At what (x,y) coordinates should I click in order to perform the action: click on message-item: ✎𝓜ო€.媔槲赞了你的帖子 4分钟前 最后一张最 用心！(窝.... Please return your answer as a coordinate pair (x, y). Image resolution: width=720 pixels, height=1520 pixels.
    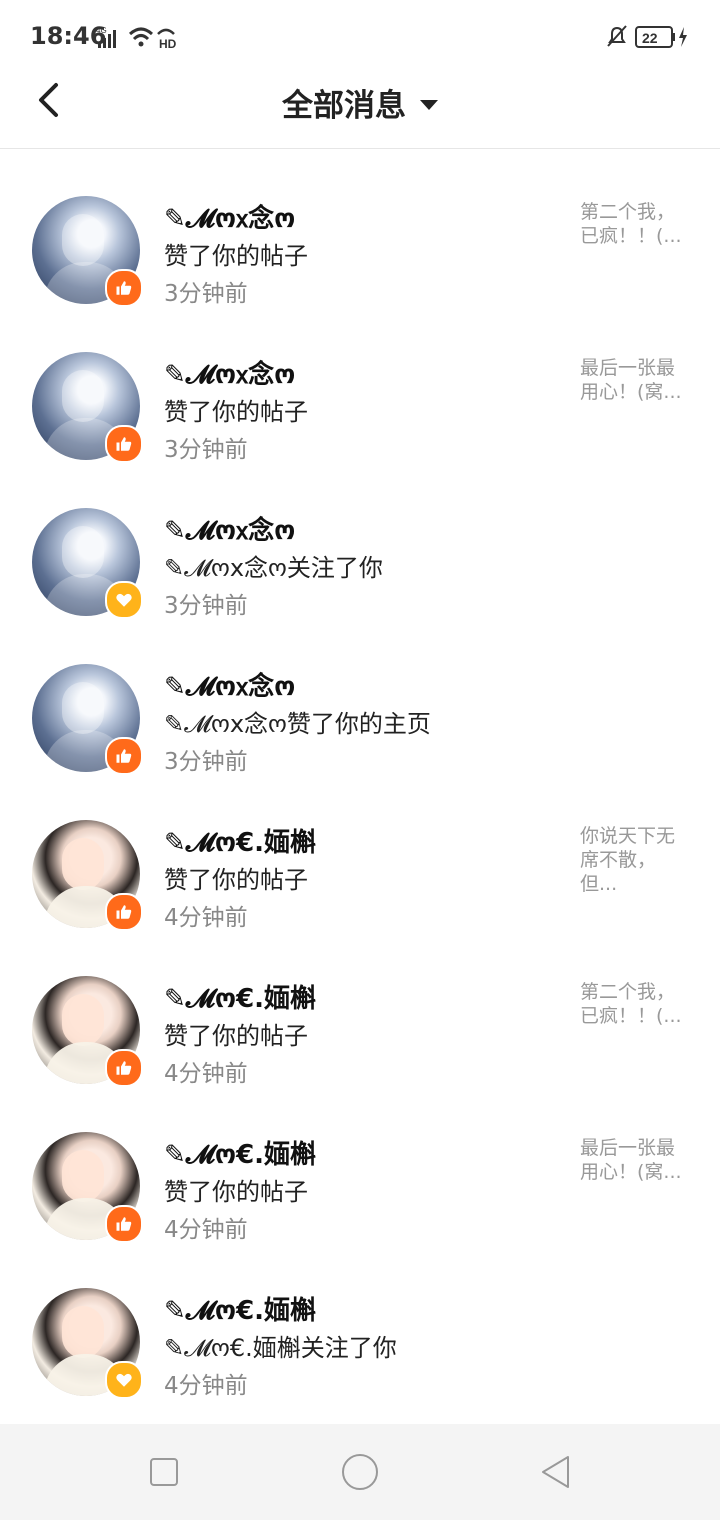
    Looking at the image, I should click on (360, 1164).